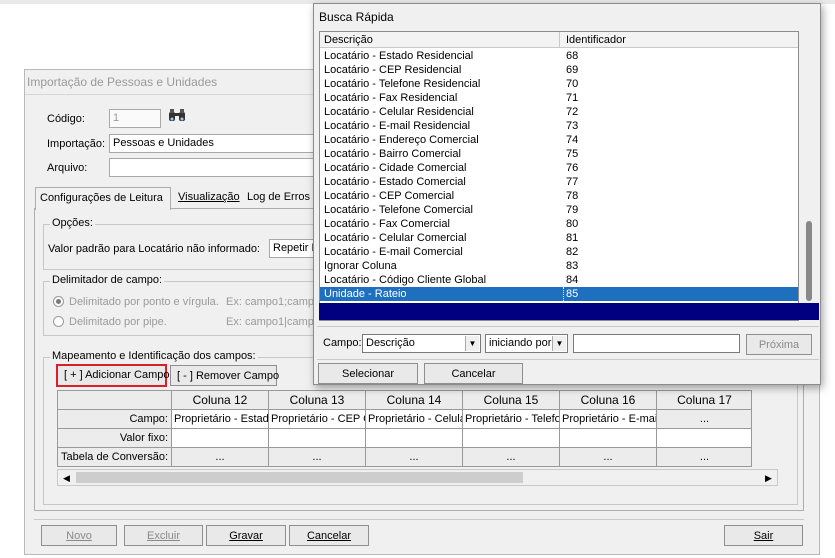  I want to click on result-row: Locatário - Celular Comercial 81, so click(559, 238).